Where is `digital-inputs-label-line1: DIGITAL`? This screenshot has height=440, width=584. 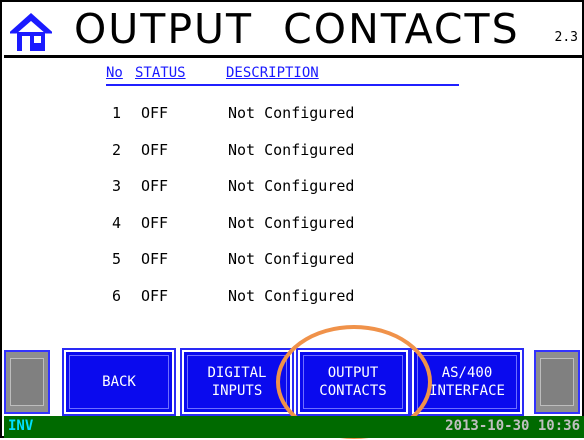
digital-inputs-label-line1: DIGITAL is located at coordinates (237, 373).